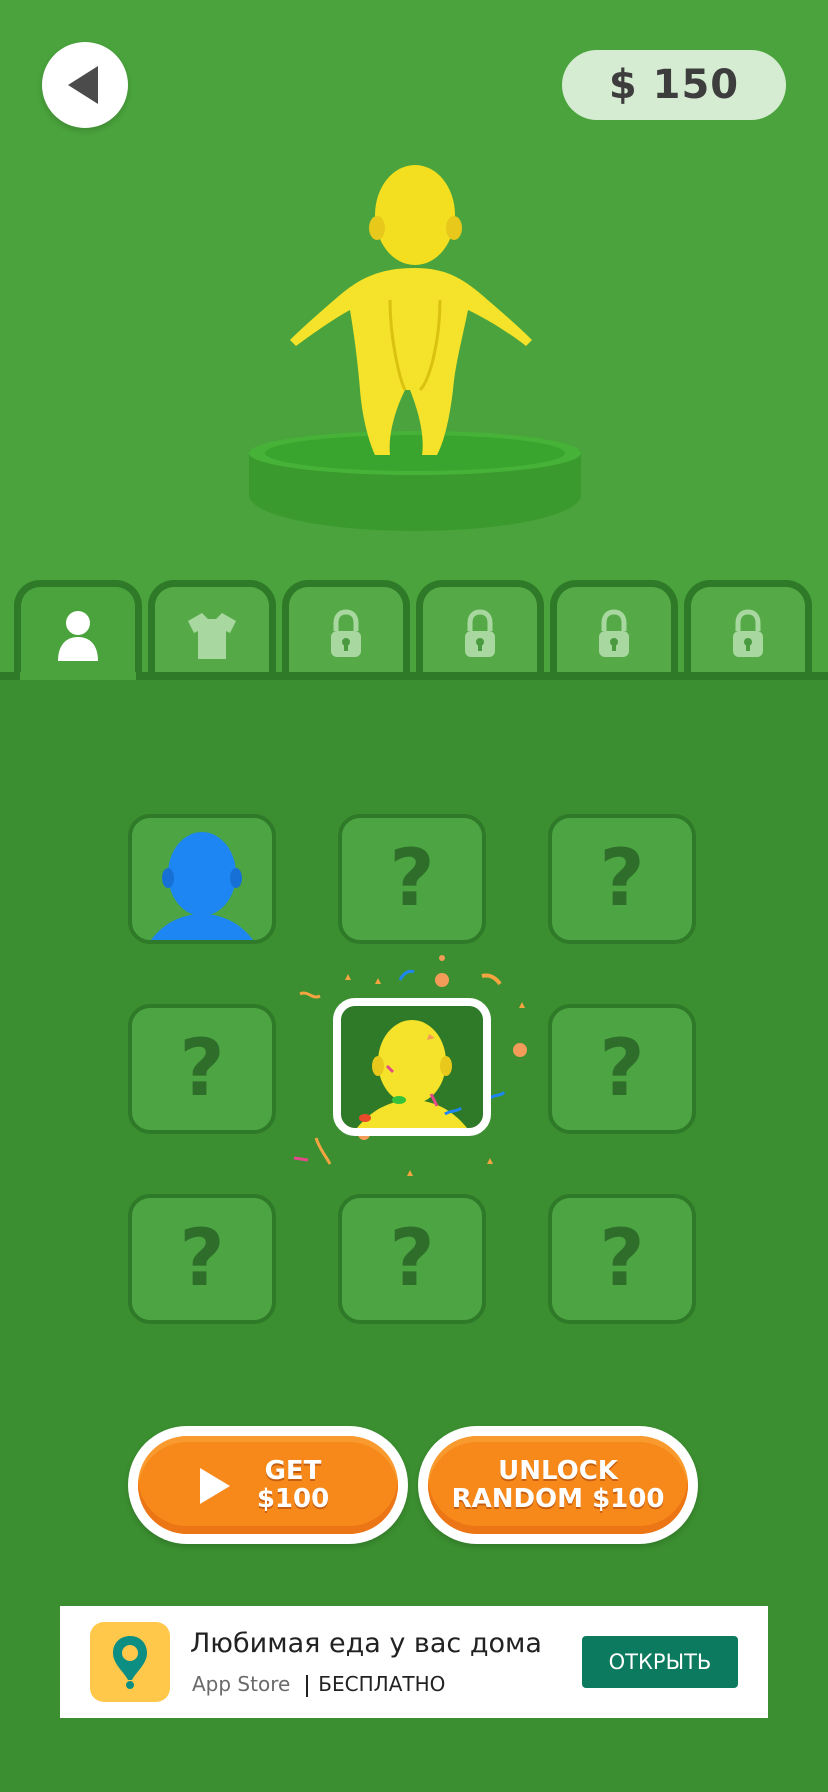  Describe the element at coordinates (241, 1684) in the screenshot. I see `ad-store-label: App Store` at that location.